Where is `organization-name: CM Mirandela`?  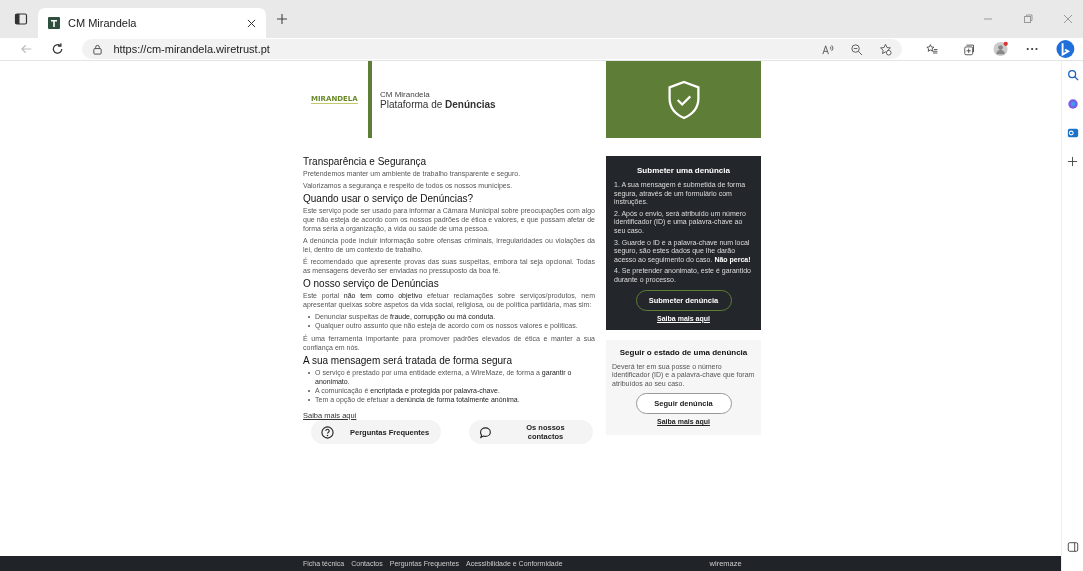
organization-name: CM Mirandela is located at coordinates (405, 94).